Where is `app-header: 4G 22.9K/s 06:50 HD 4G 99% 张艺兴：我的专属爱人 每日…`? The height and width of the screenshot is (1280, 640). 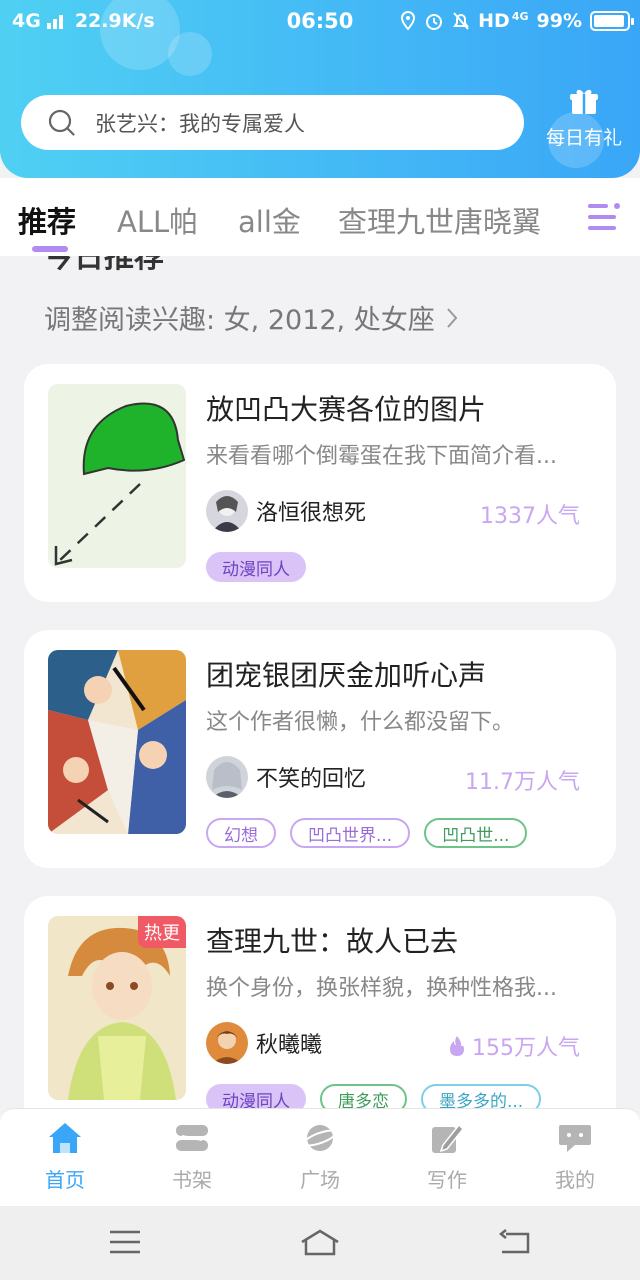
app-header: 4G 22.9K/s 06:50 HD 4G 99% 张艺兴：我的专属爱人 每日… is located at coordinates (320, 89).